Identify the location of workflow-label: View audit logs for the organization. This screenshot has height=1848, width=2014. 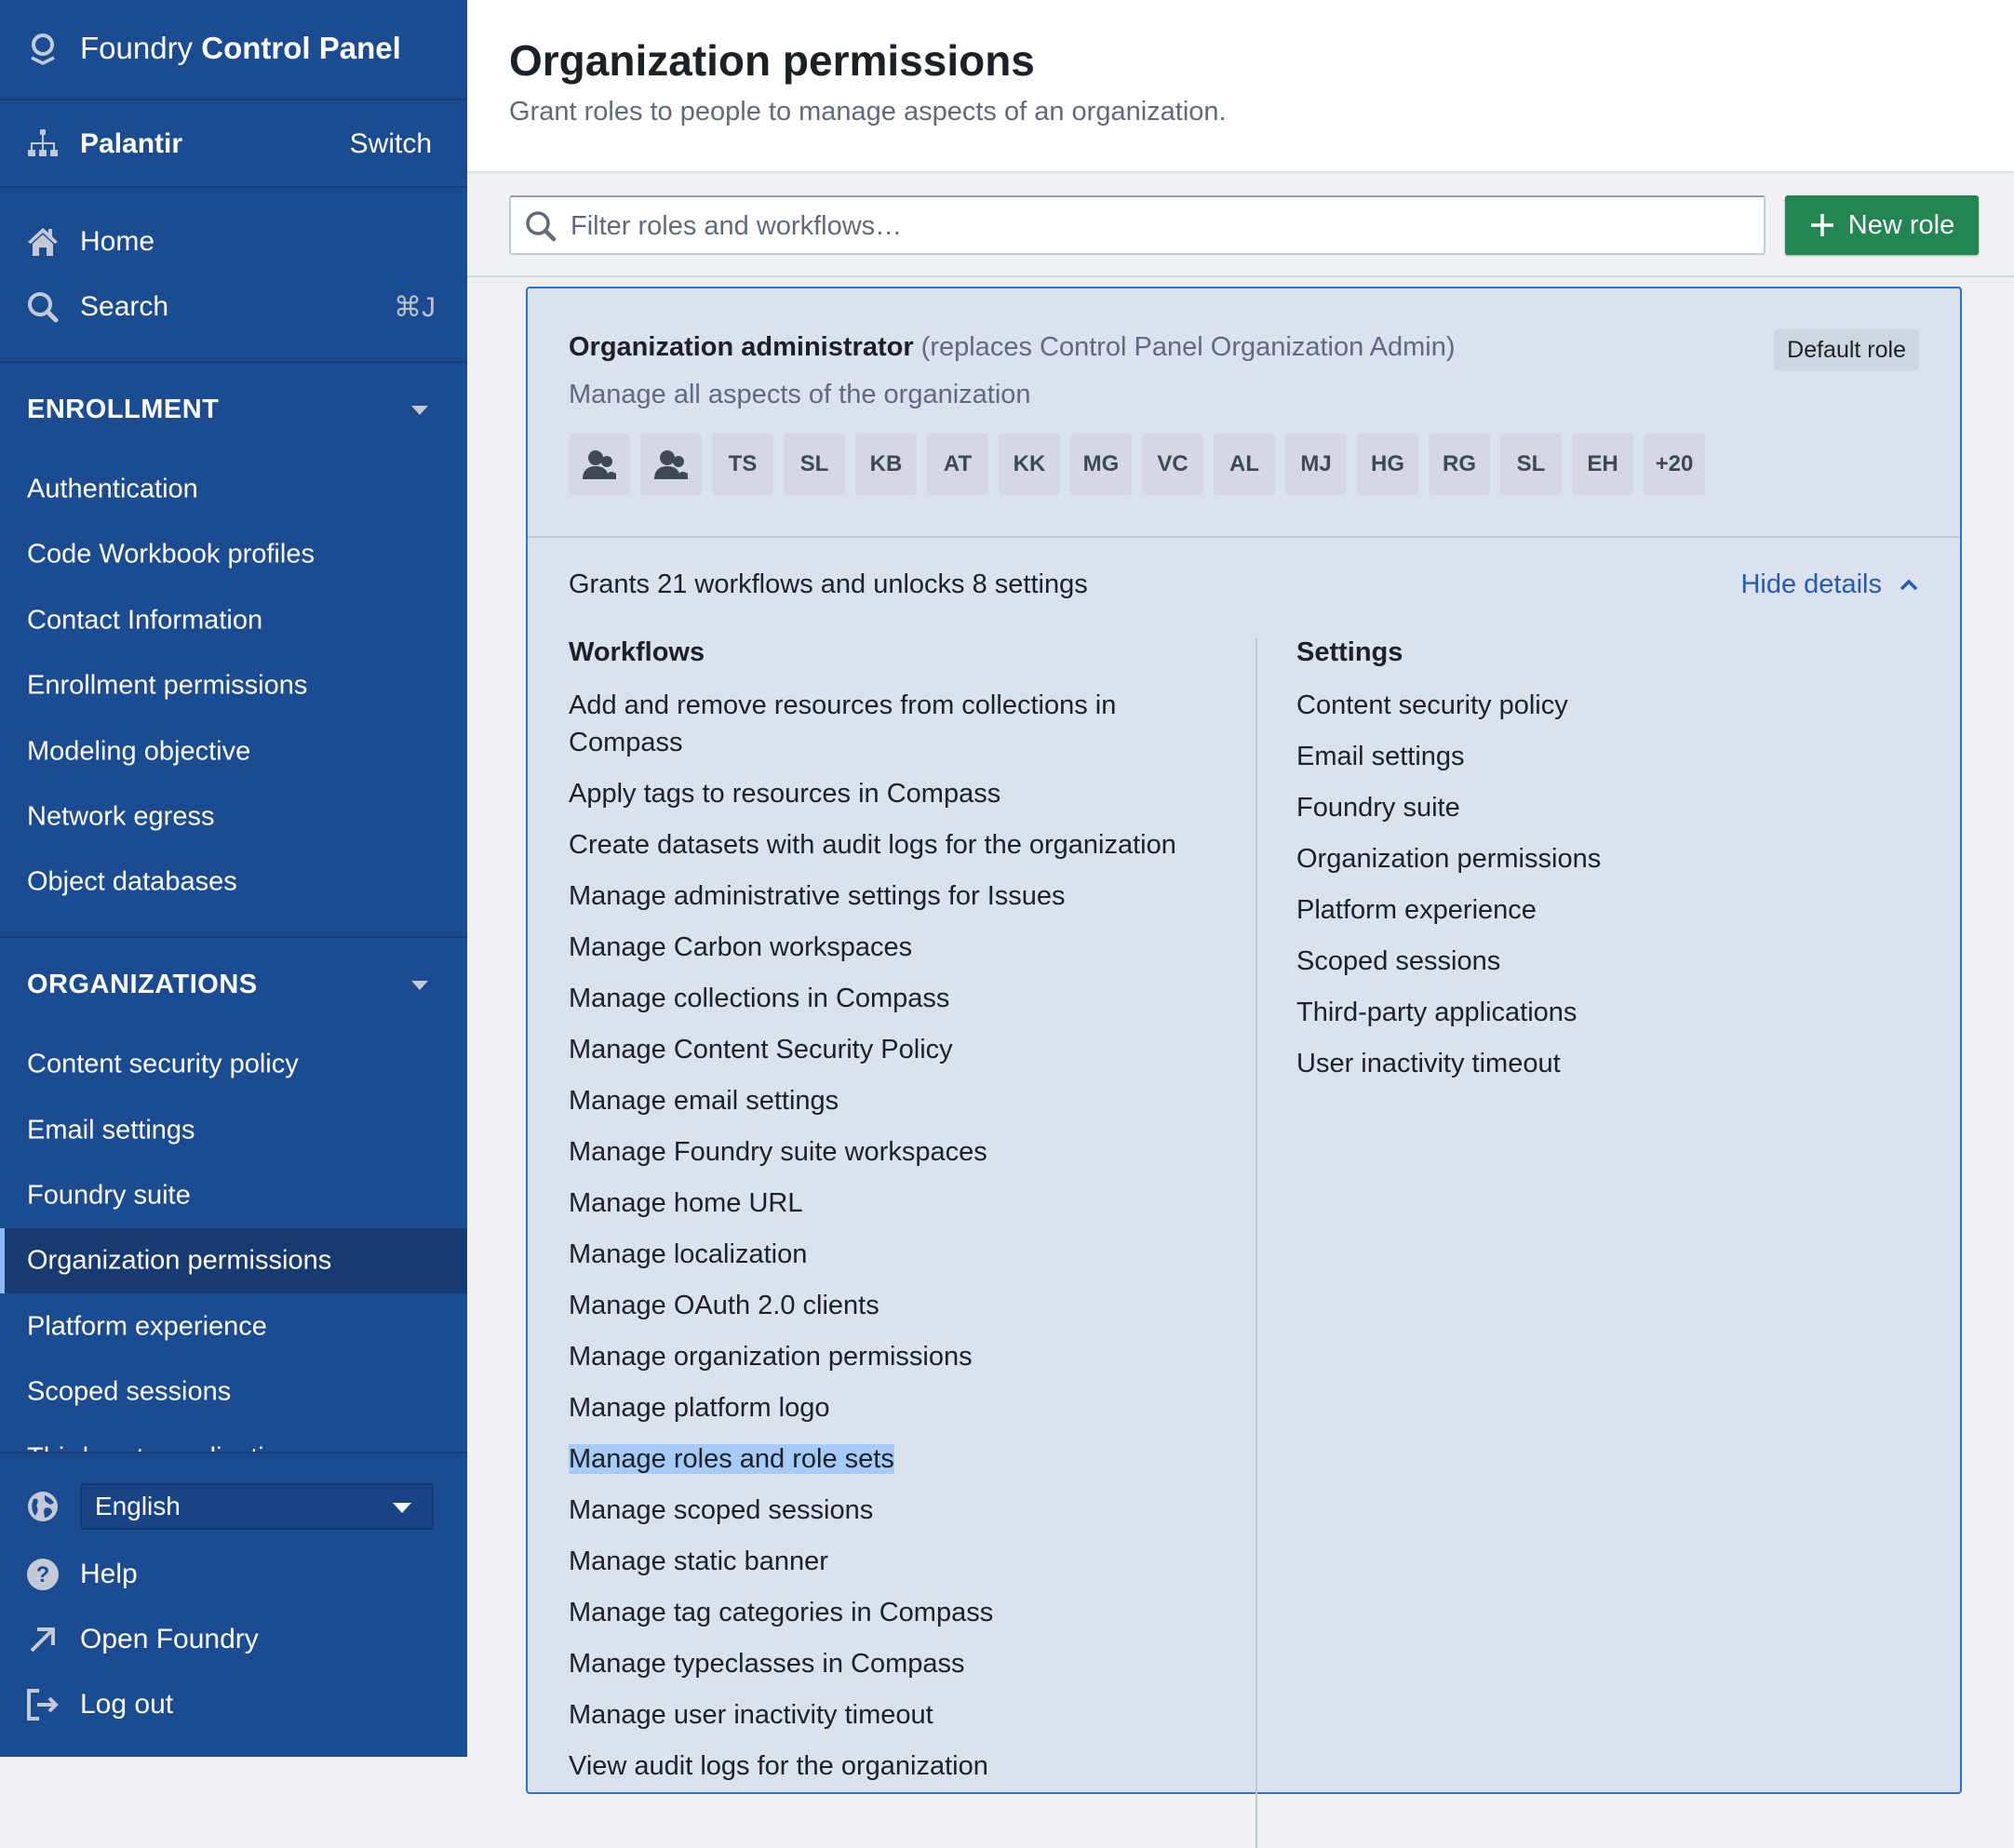
(778, 1766).